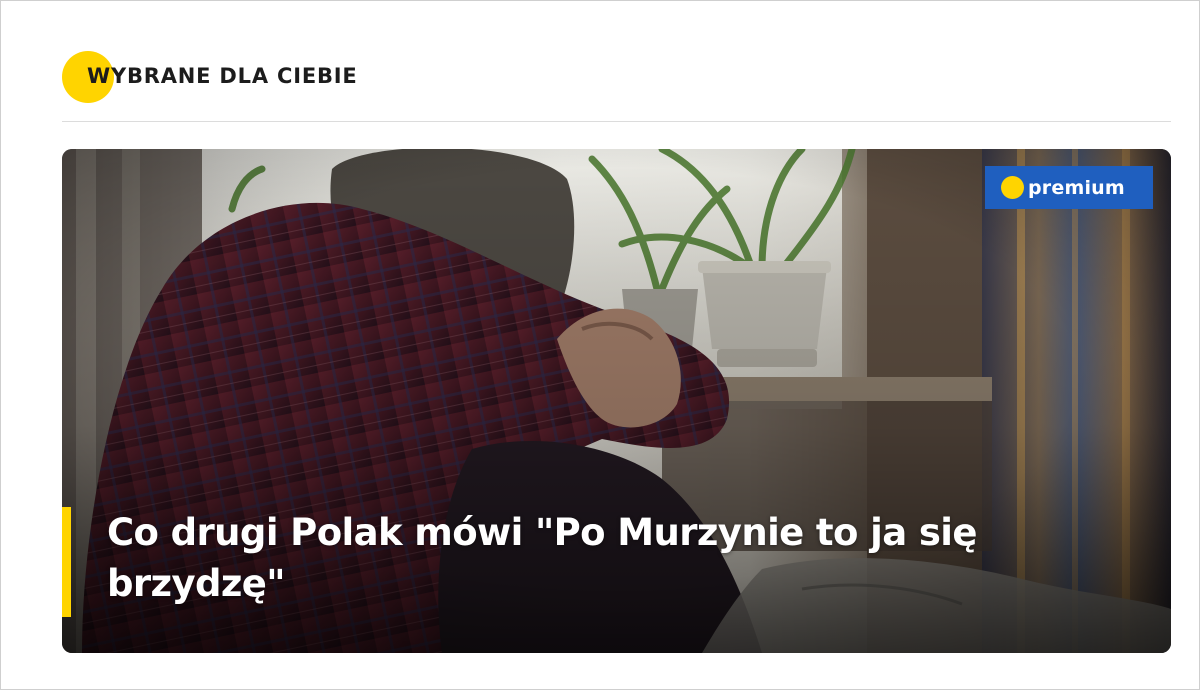 The image size is (1200, 690). I want to click on premium-badge: premium, so click(1069, 187).